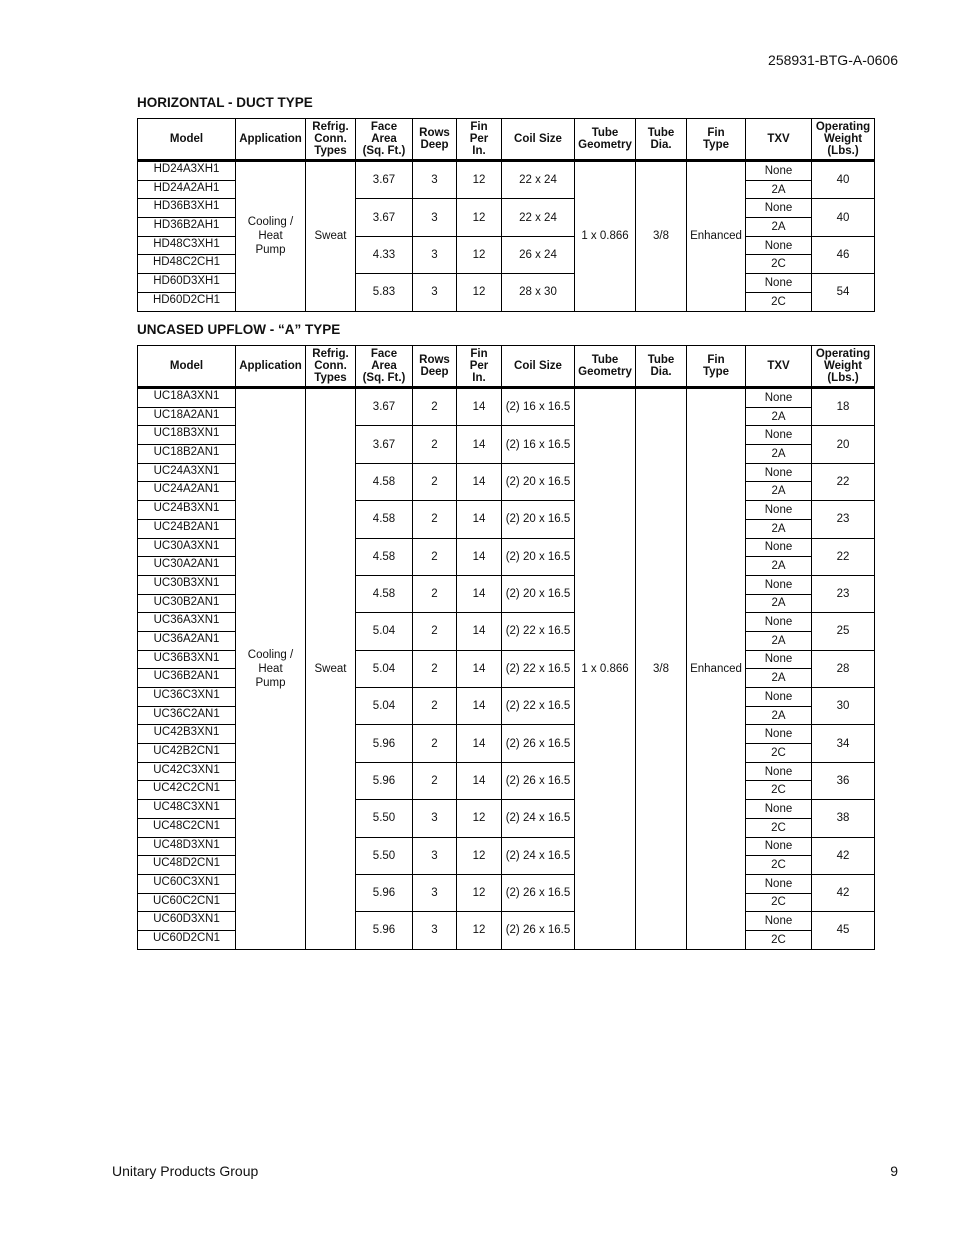  Describe the element at coordinates (384, 354) in the screenshot. I see `column-header-line: Face` at that location.